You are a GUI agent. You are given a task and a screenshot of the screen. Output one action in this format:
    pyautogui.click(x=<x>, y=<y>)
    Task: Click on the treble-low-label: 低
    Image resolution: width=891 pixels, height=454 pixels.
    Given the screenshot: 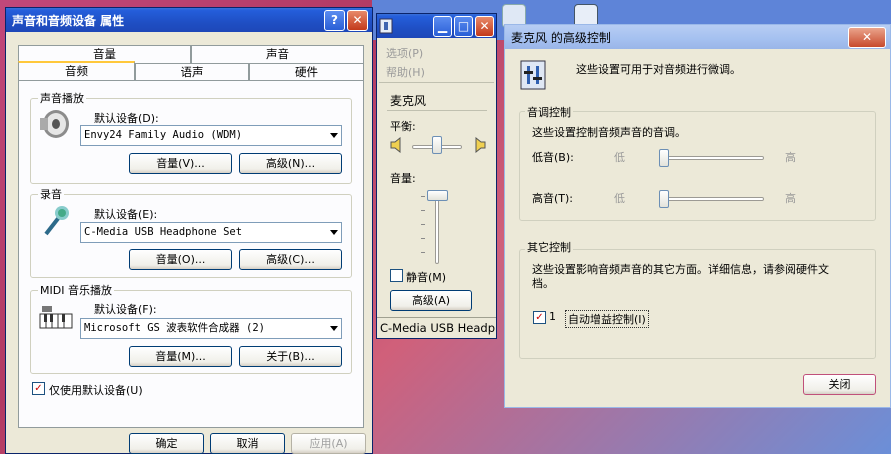 What is the action you would take?
    pyautogui.click(x=619, y=198)
    